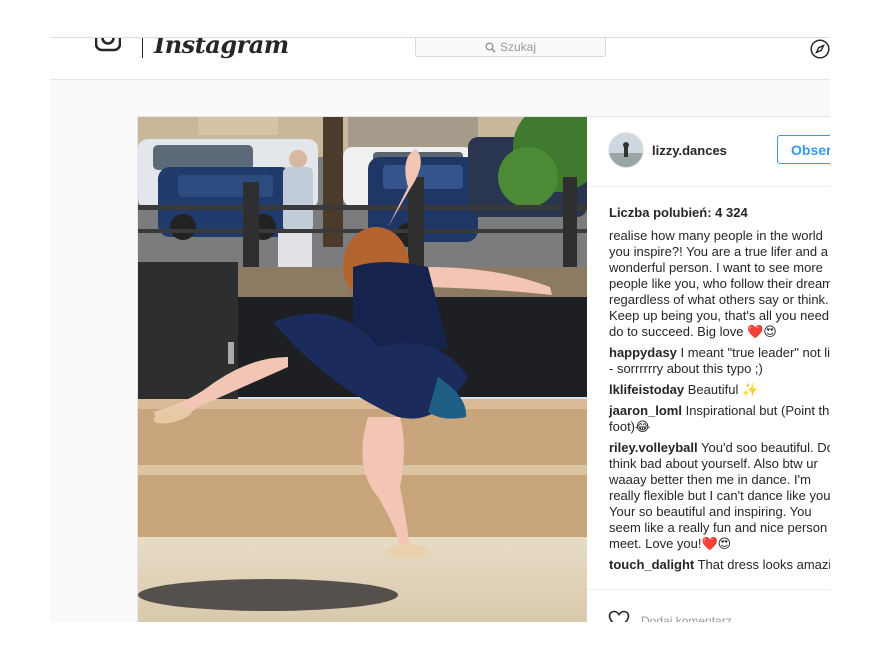 This screenshot has height=660, width=882. Describe the element at coordinates (765, 447) in the screenshot. I see `comment-text: You'd soo beautiful. Don't` at that location.